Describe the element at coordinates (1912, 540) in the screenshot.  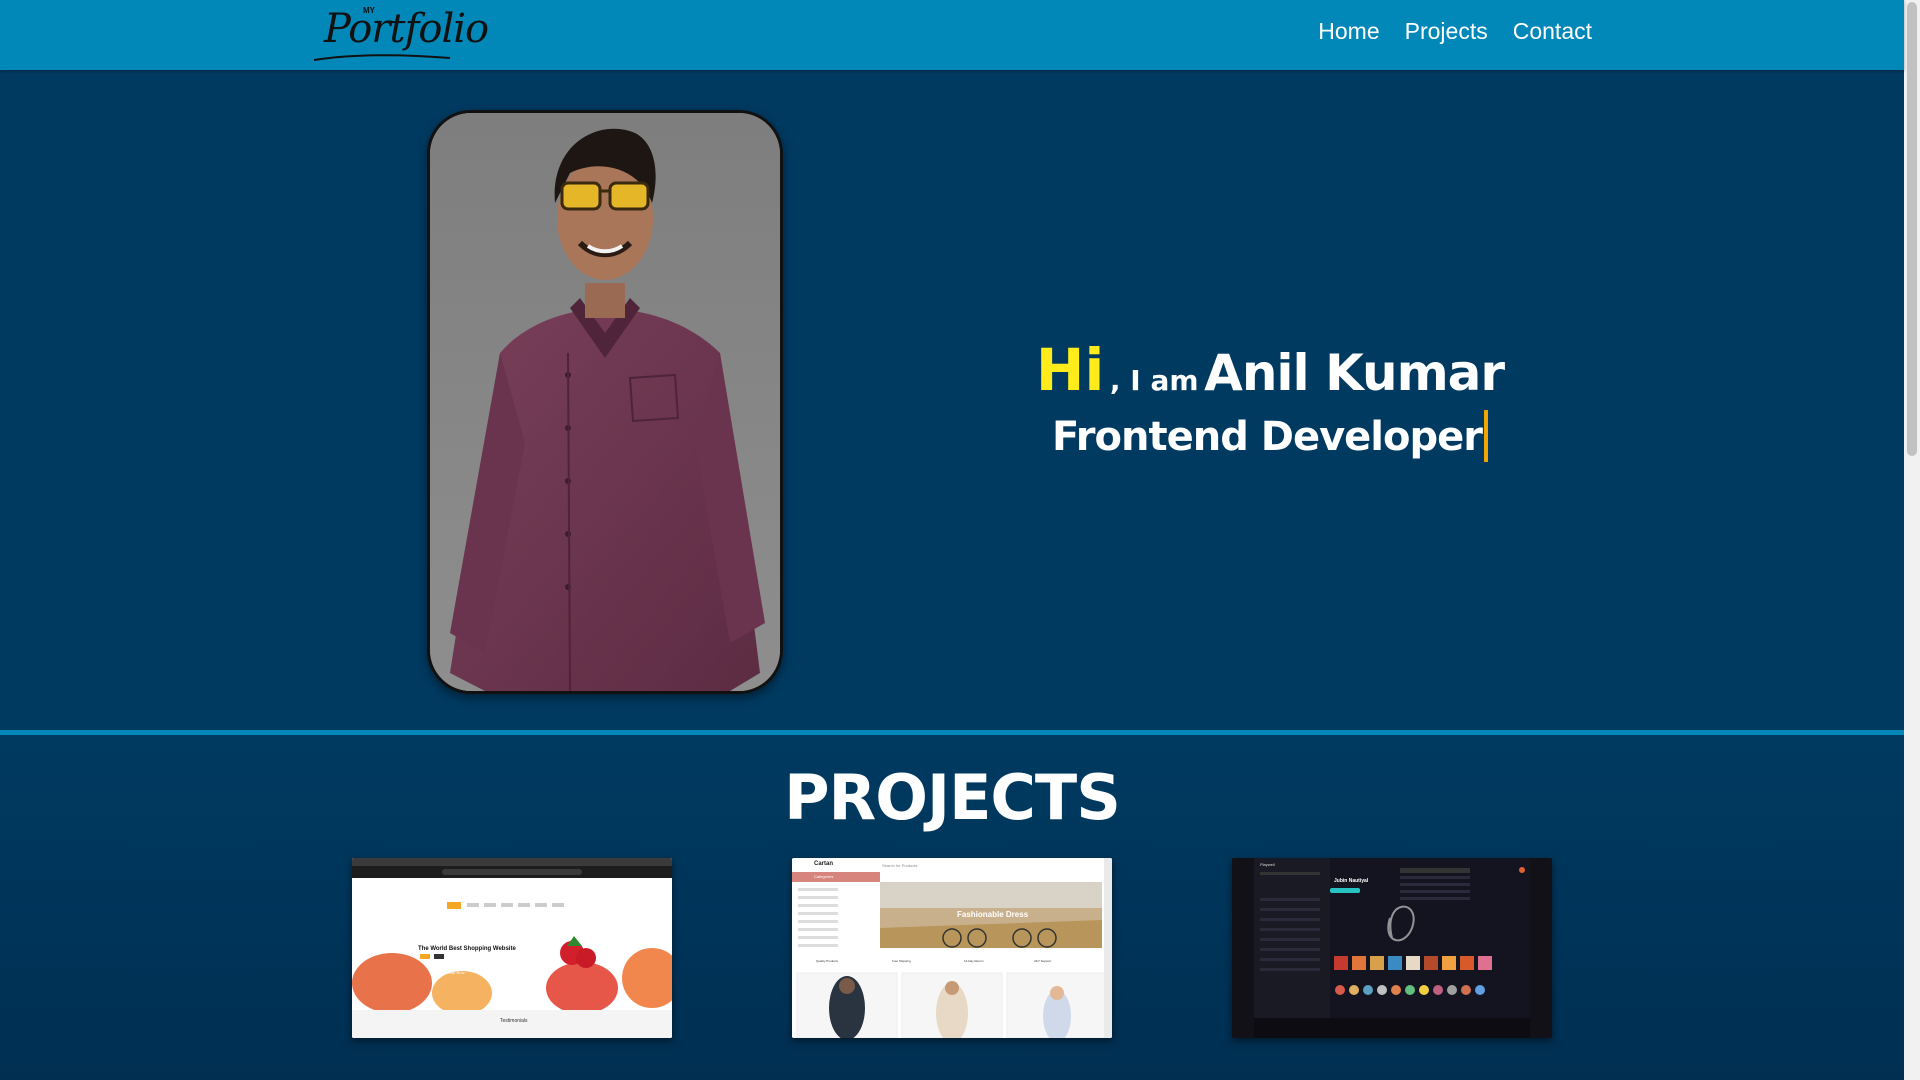
I see `page-scrollbar` at that location.